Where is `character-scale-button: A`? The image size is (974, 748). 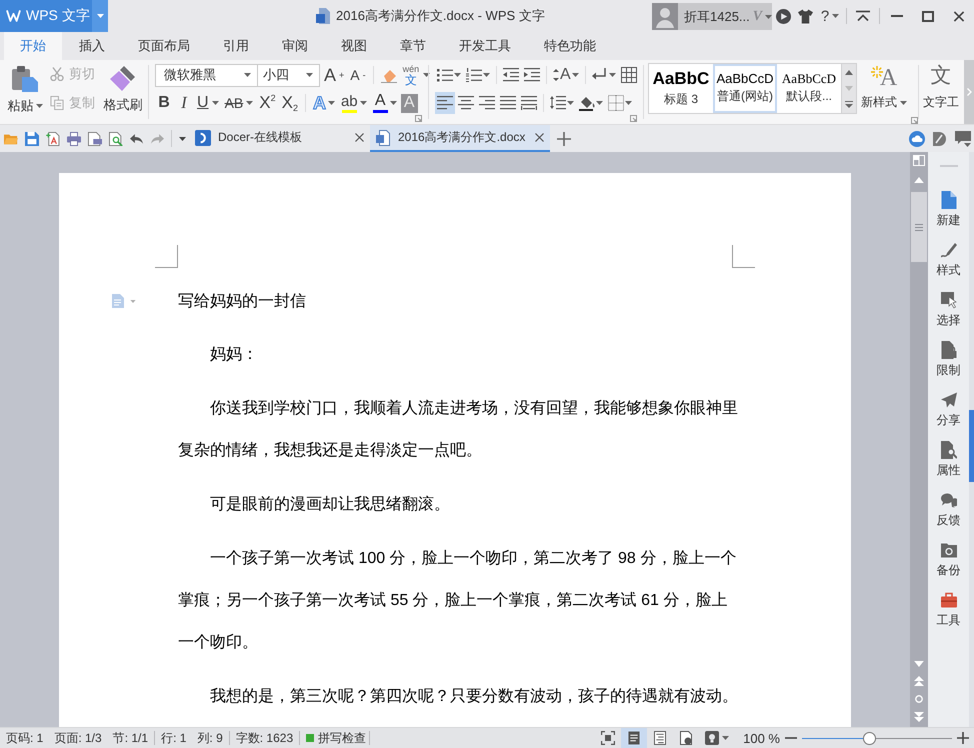
character-scale-button: A is located at coordinates (566, 75).